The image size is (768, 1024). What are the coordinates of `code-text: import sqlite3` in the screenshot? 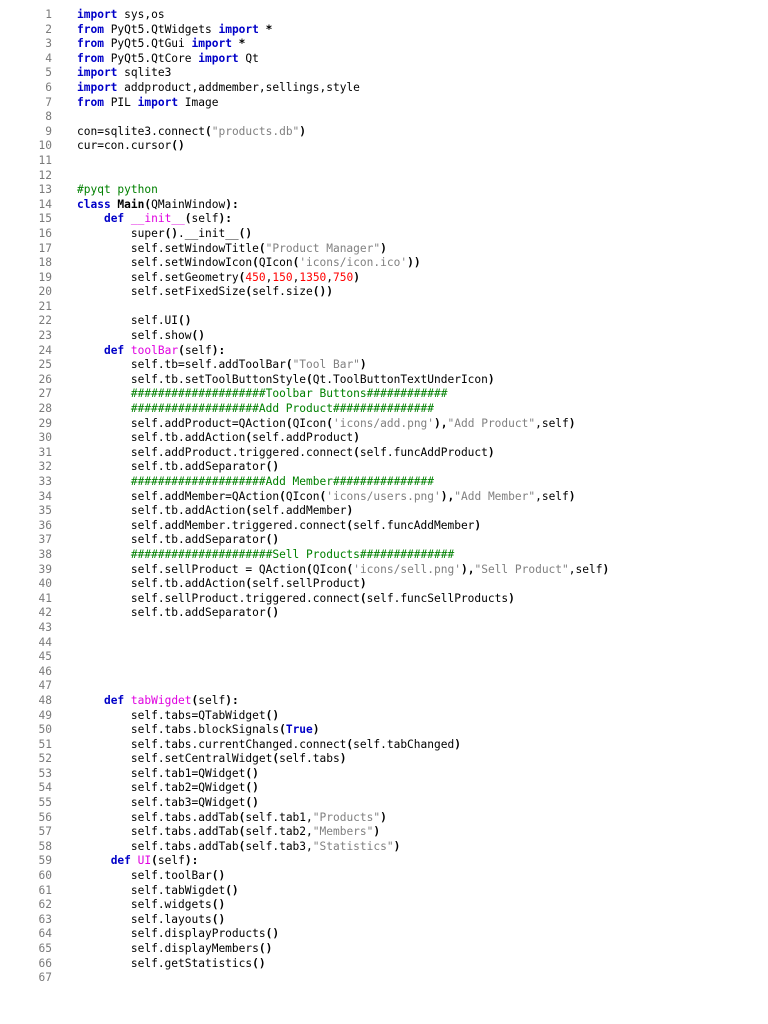 It's located at (124, 73).